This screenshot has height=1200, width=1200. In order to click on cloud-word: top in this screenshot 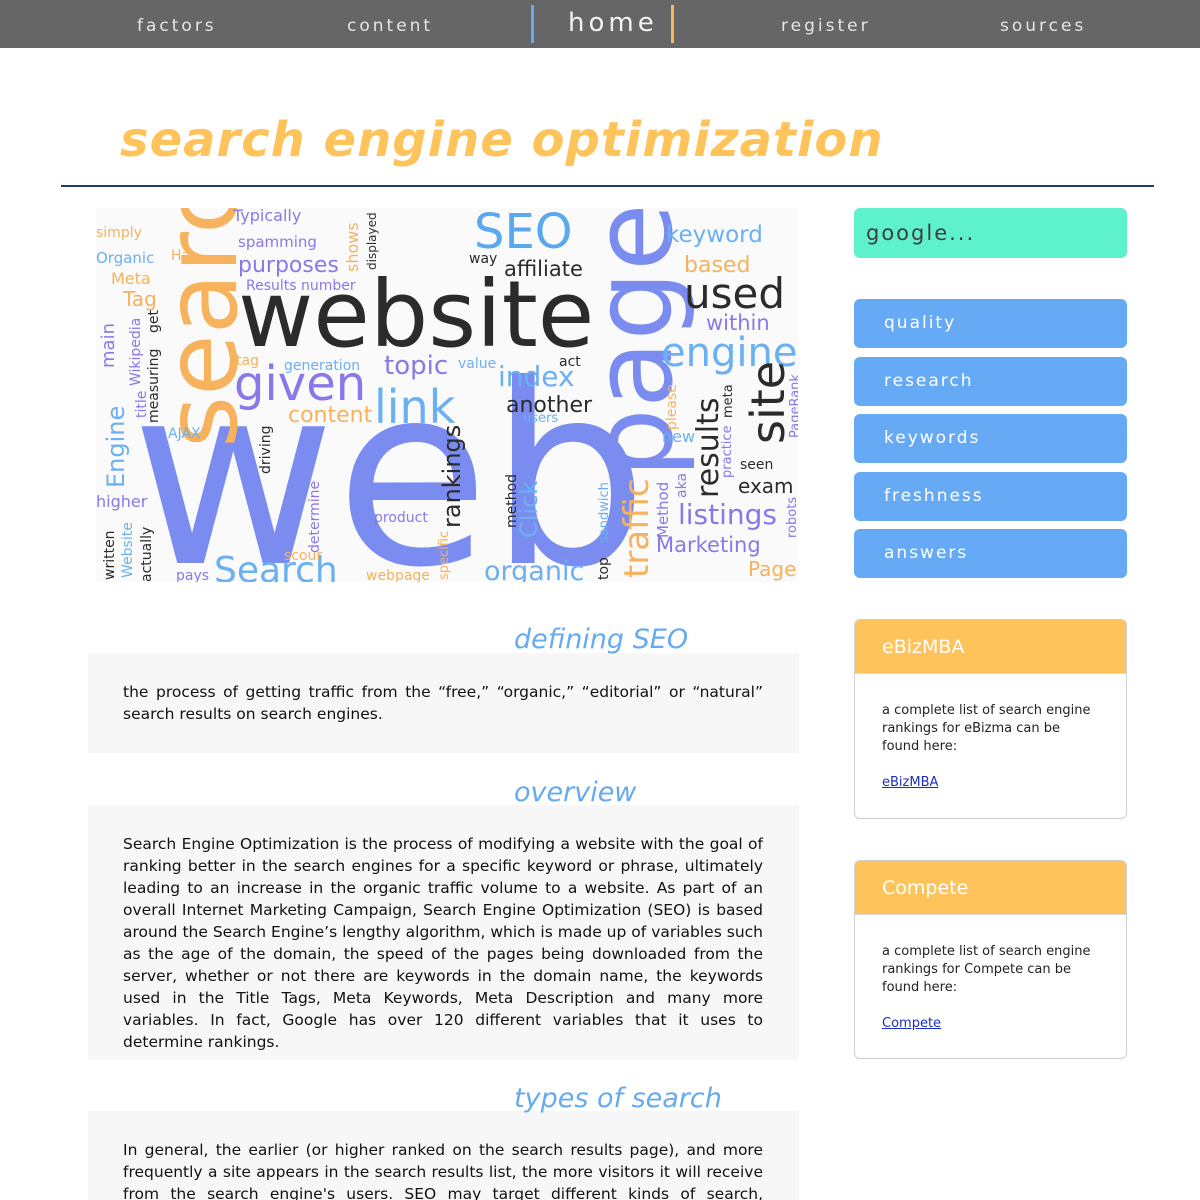, I will do `click(604, 568)`.